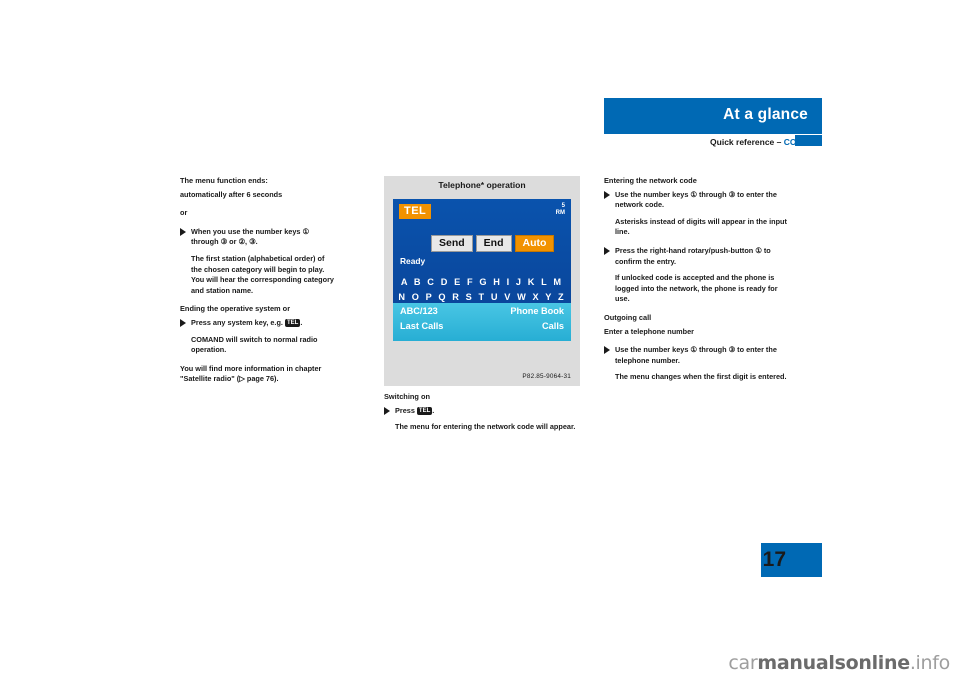 The height and width of the screenshot is (678, 960). What do you see at coordinates (743, 663) in the screenshot?
I see `watermark-part-1: car` at bounding box center [743, 663].